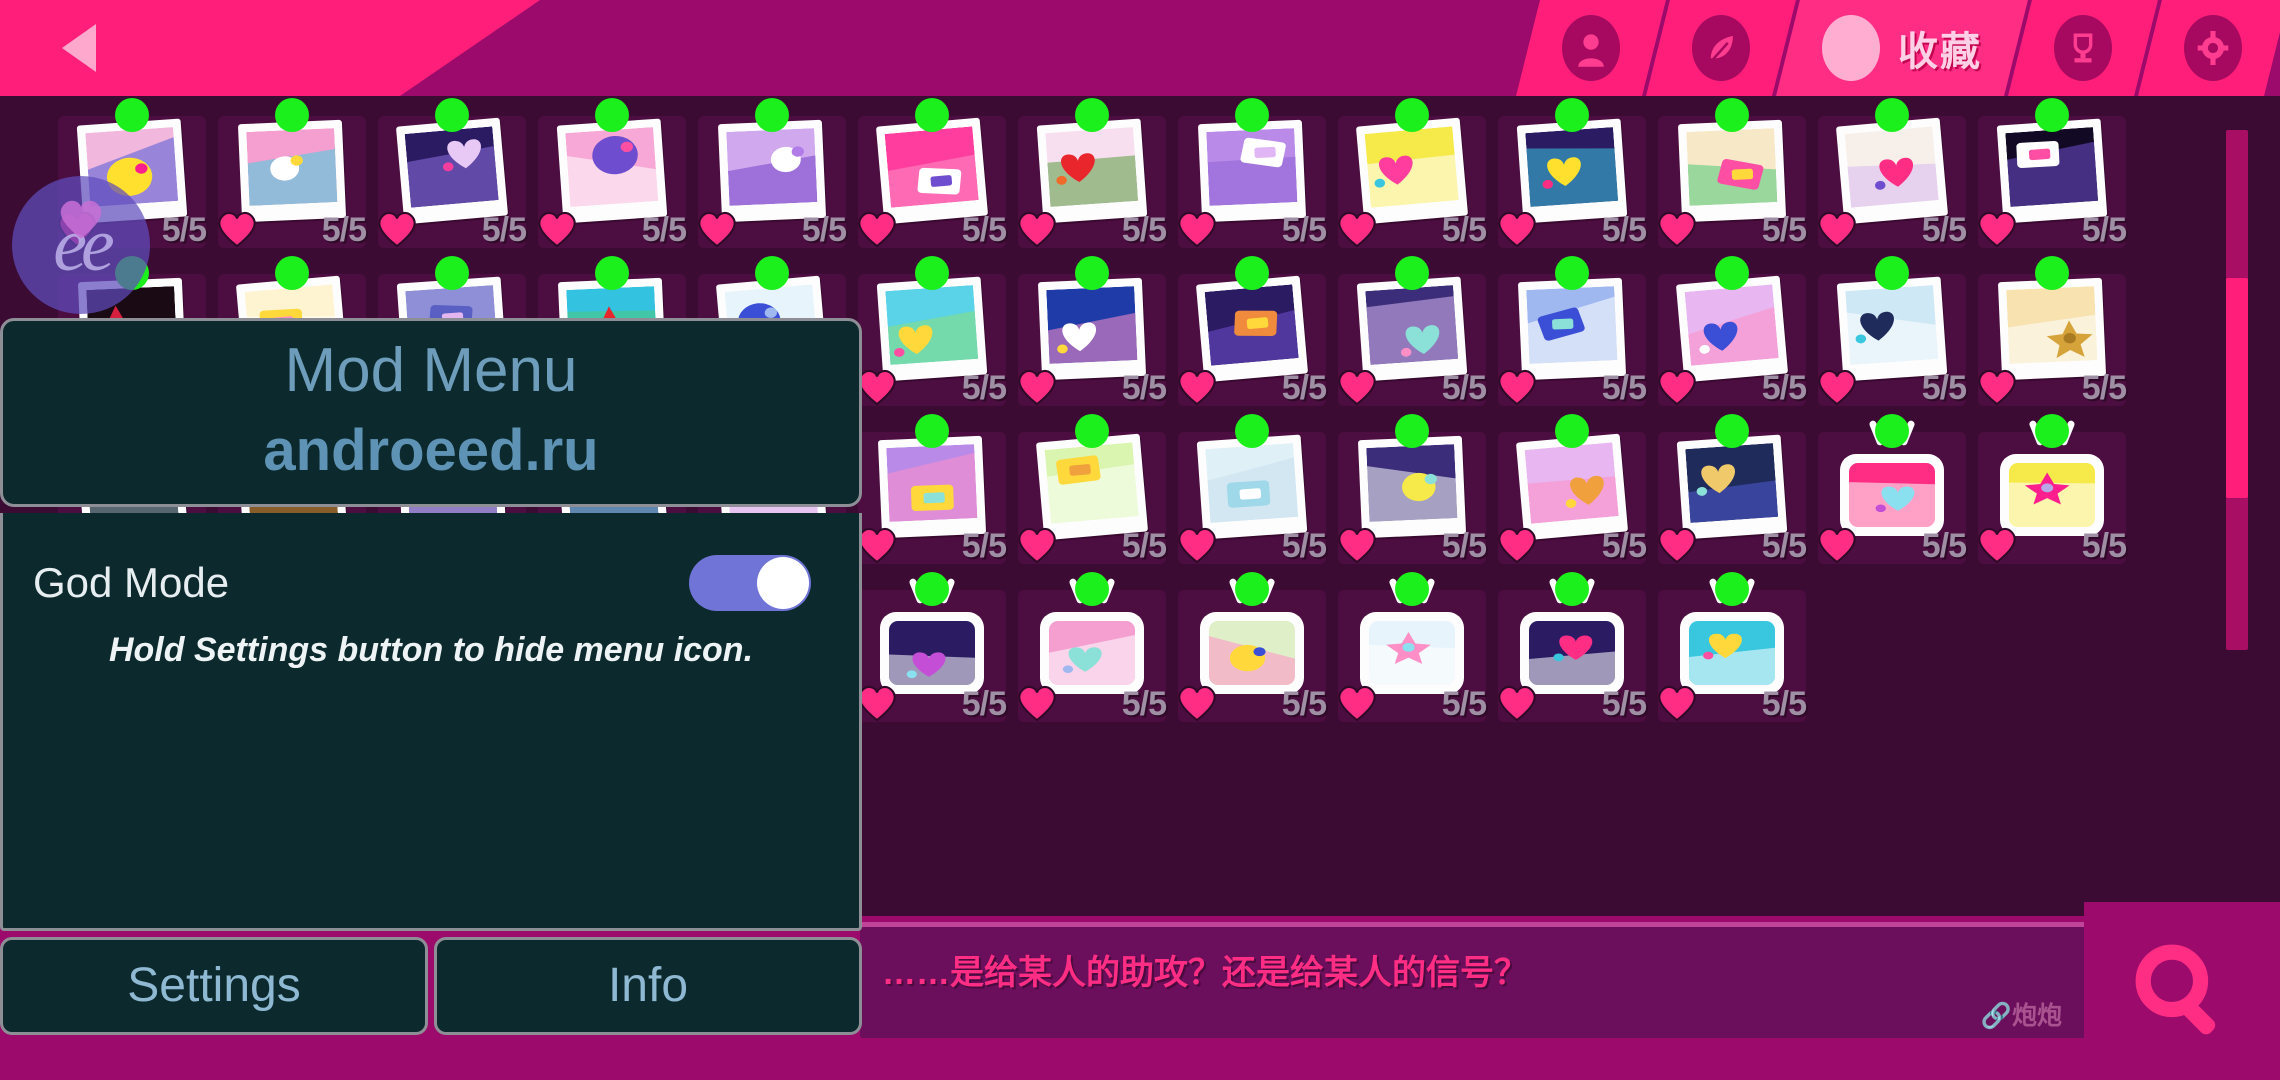 Image resolution: width=2280 pixels, height=1080 pixels. What do you see at coordinates (81, 245) in the screenshot?
I see `mod-menu-float-icon: ee` at bounding box center [81, 245].